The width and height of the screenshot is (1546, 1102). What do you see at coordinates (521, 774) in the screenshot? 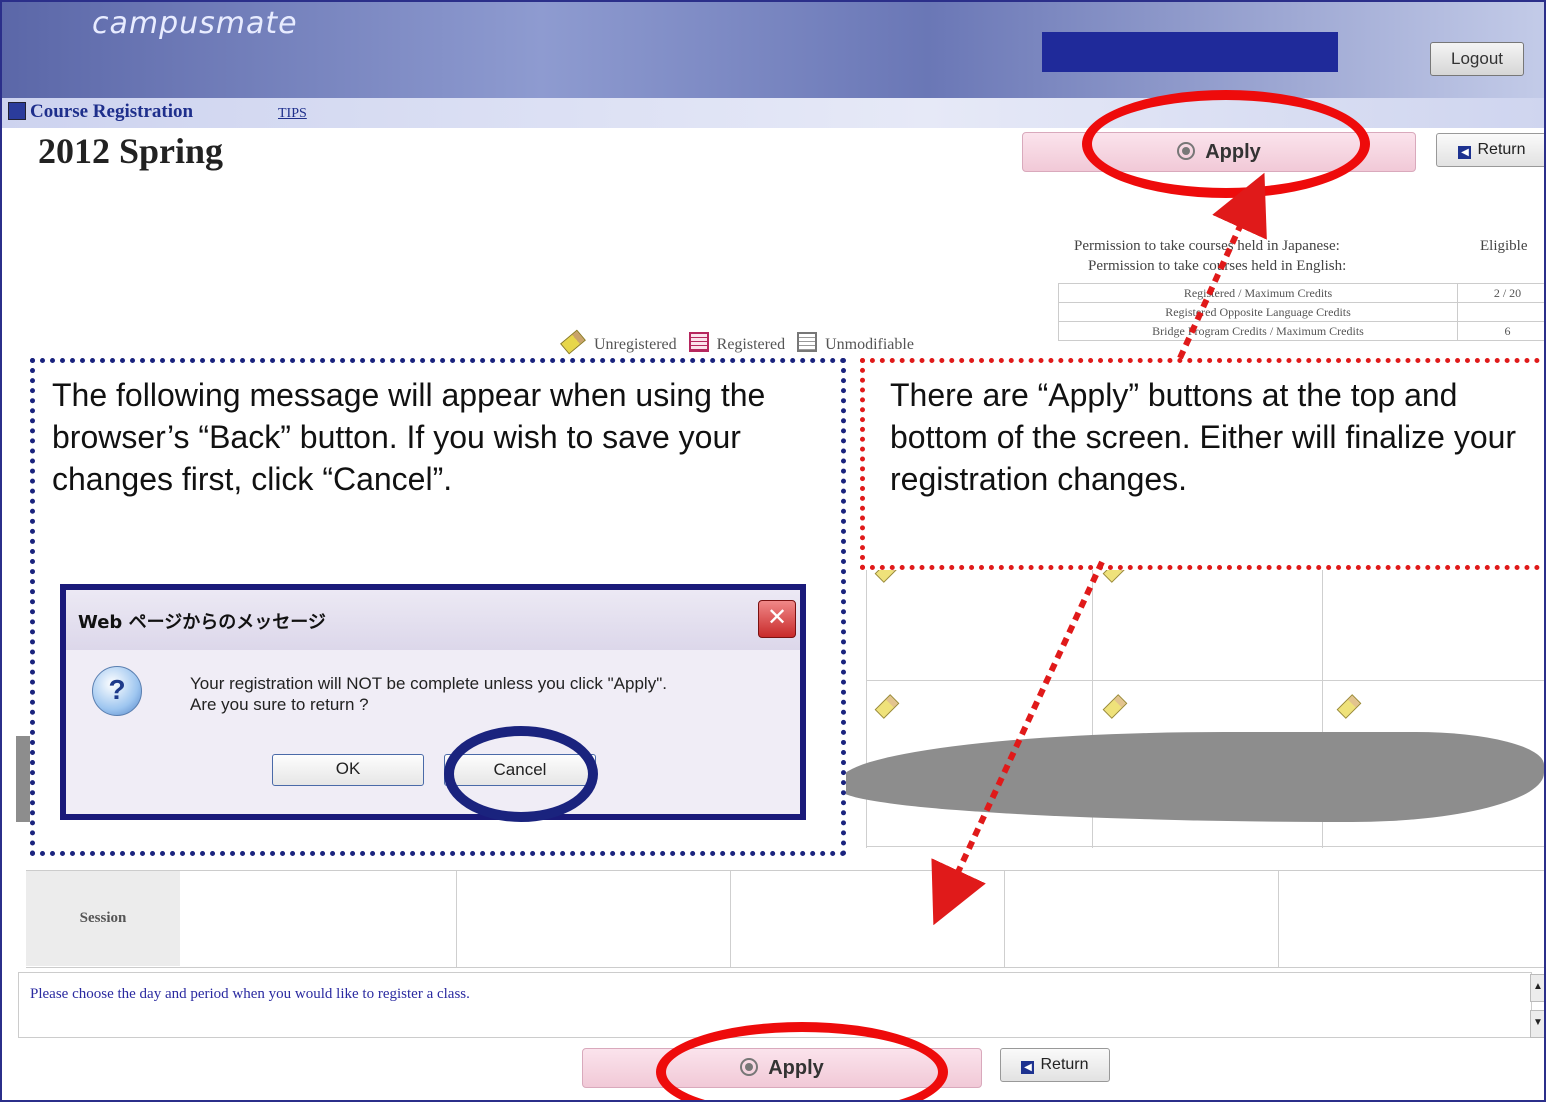
I see `highlight-cancel` at bounding box center [521, 774].